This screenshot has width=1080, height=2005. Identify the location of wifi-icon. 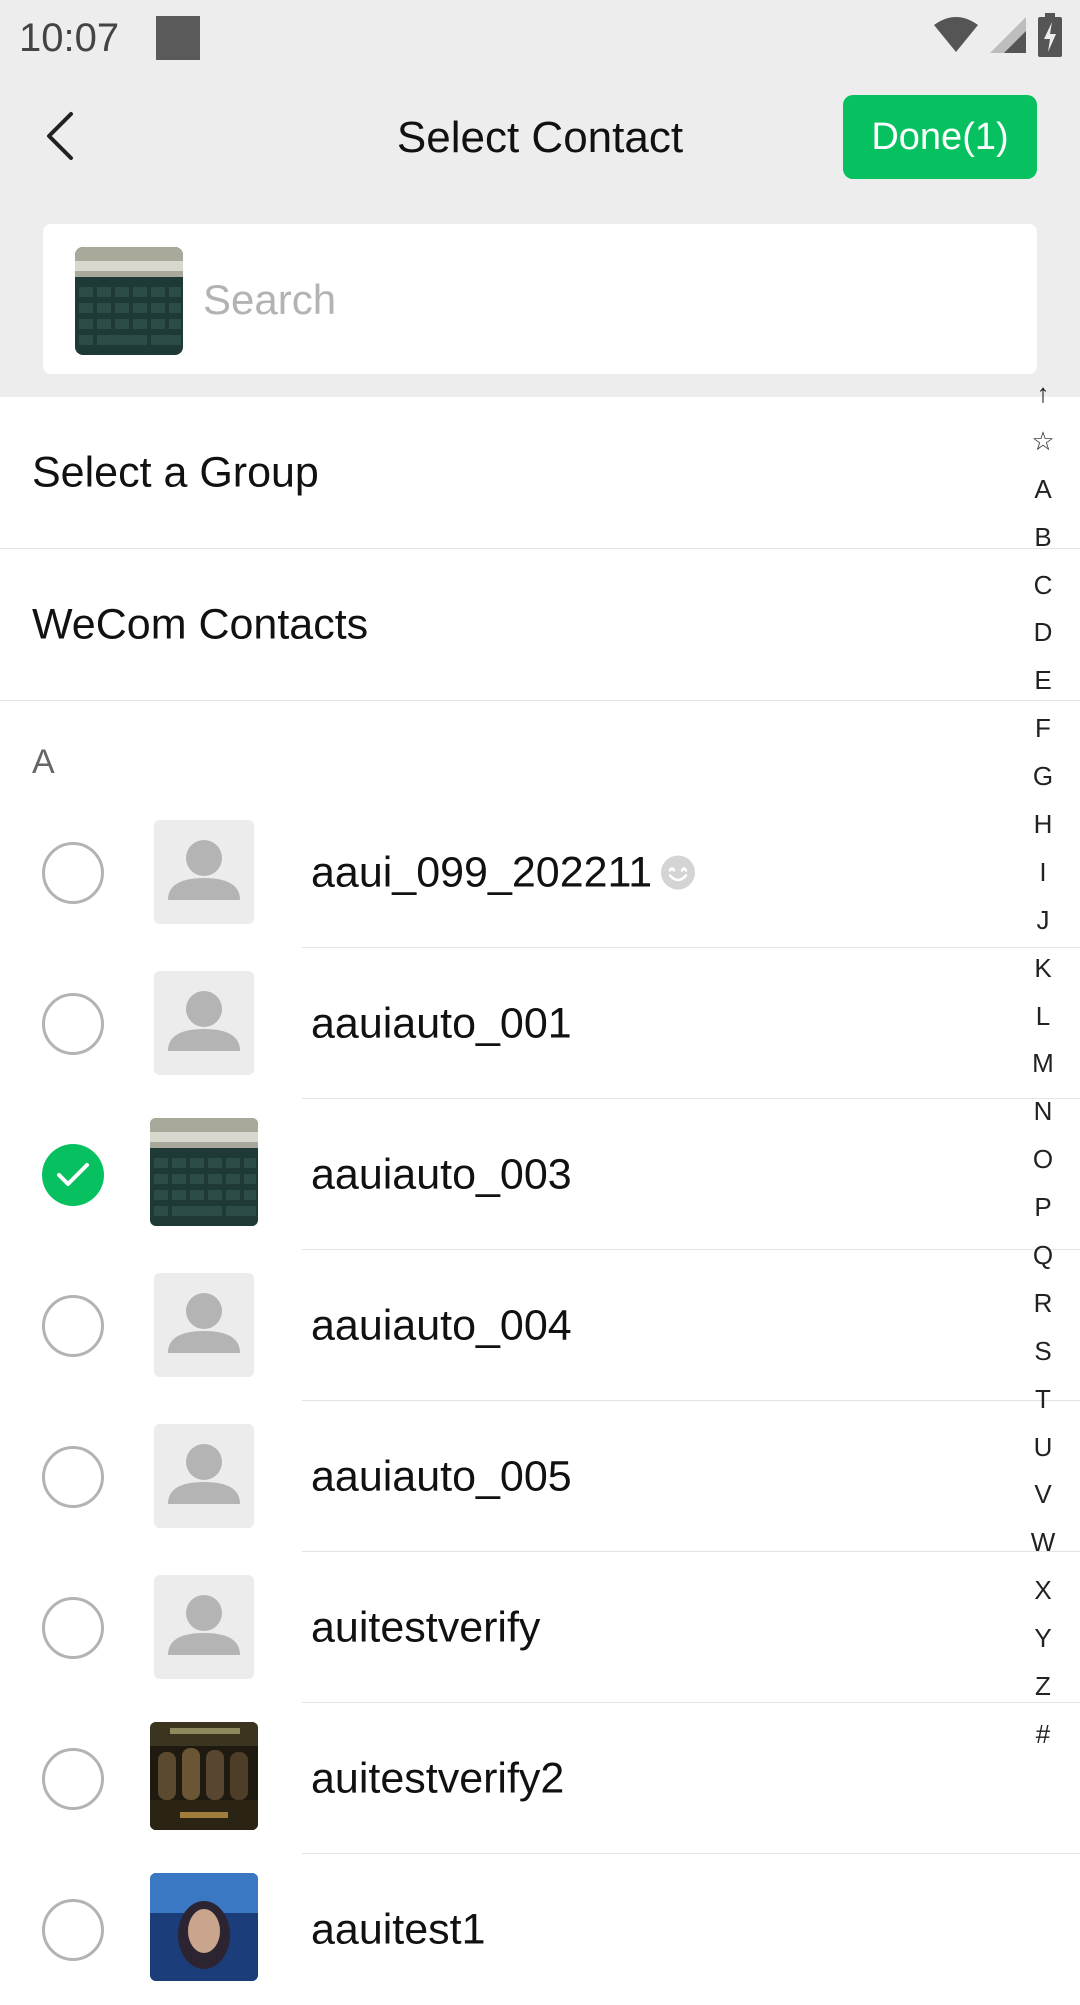
(956, 37).